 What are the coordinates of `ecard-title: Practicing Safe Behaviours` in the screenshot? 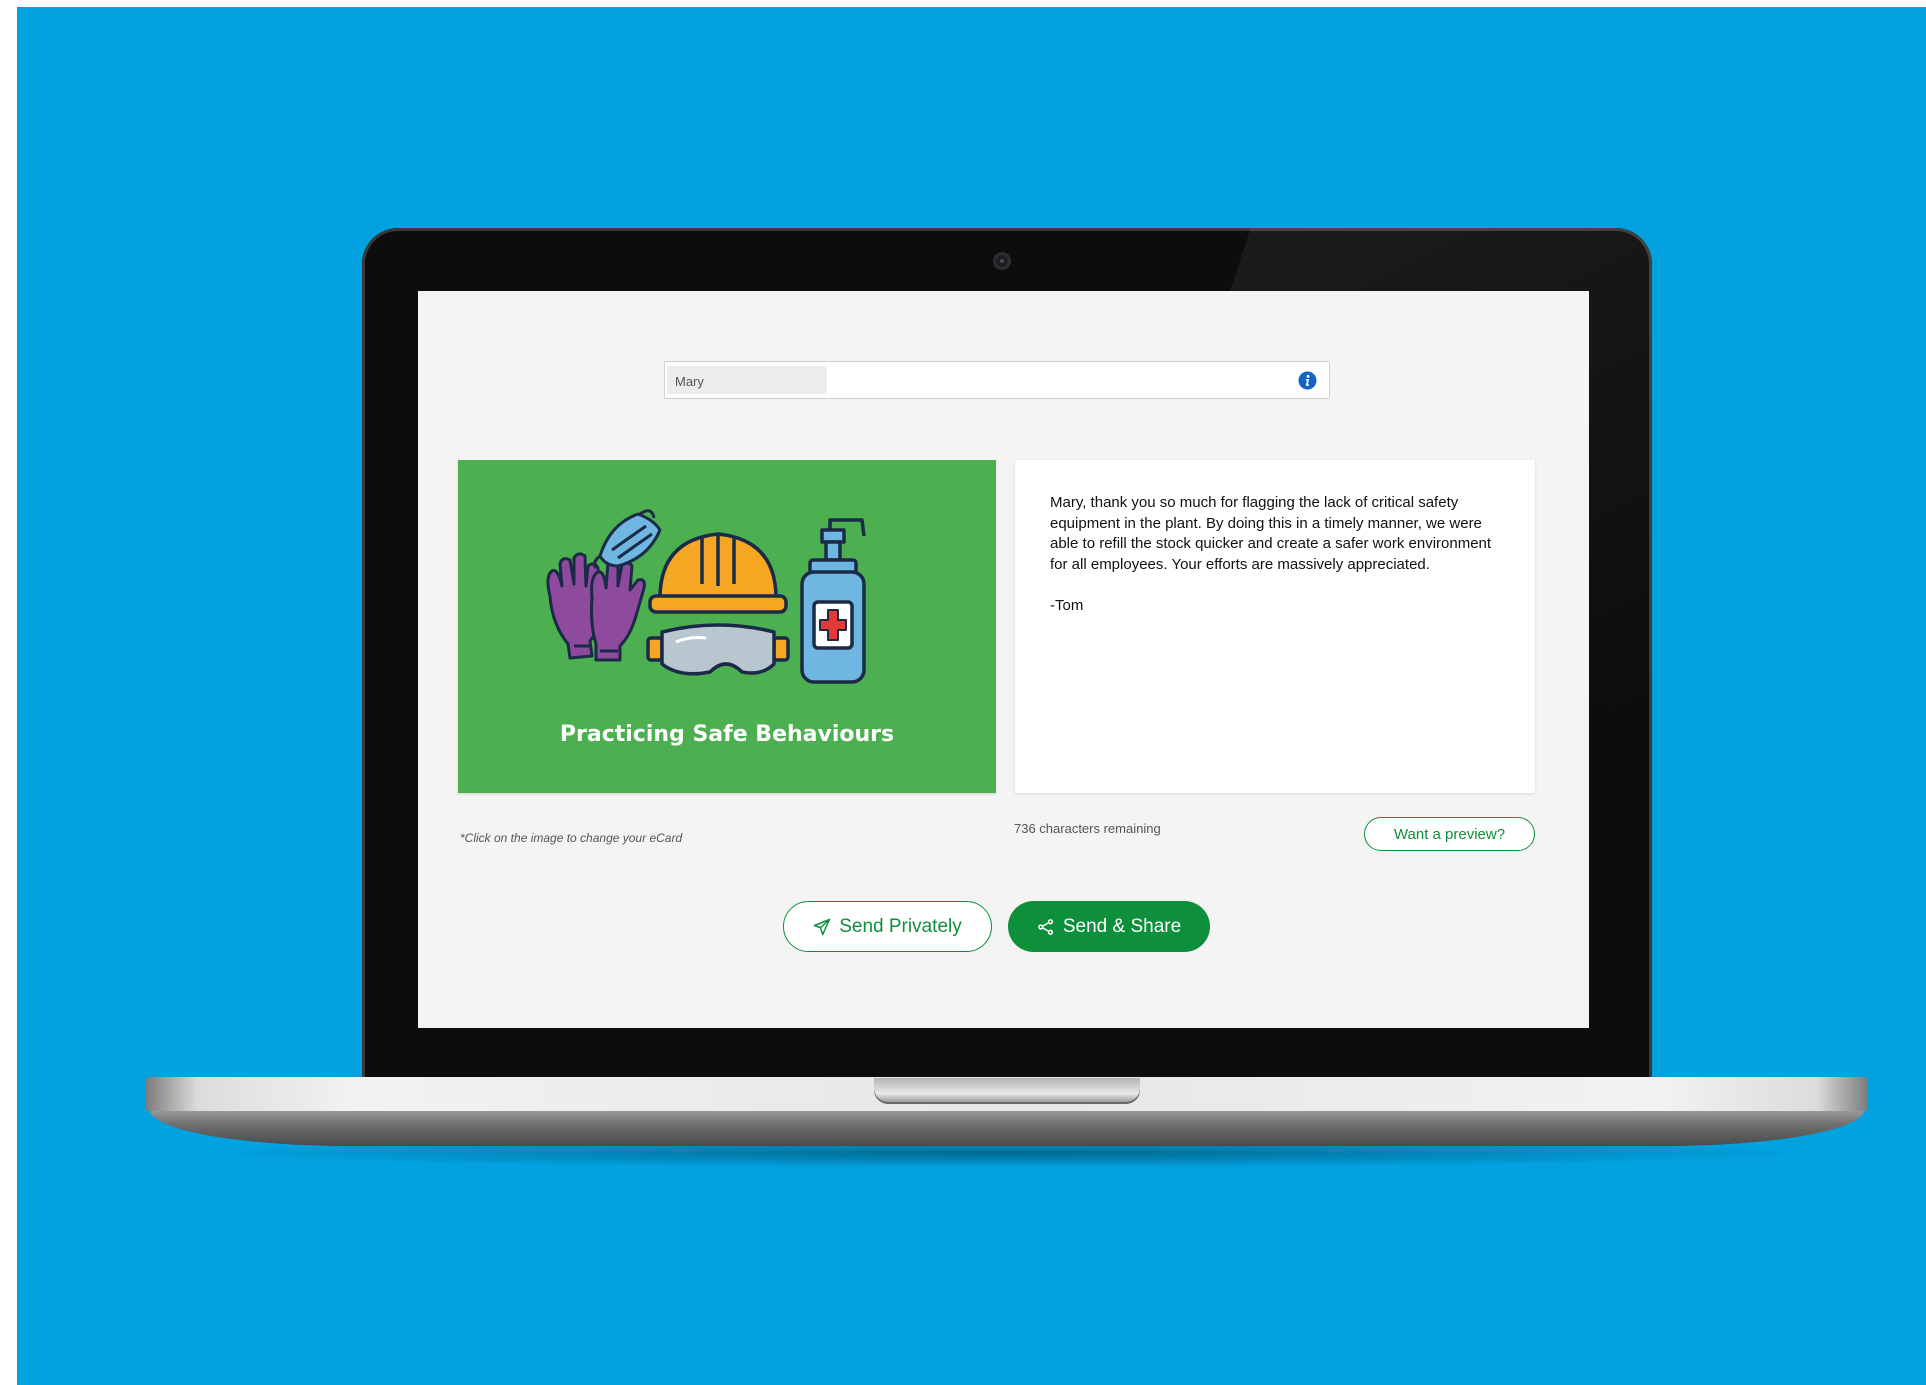 It's located at (727, 734).